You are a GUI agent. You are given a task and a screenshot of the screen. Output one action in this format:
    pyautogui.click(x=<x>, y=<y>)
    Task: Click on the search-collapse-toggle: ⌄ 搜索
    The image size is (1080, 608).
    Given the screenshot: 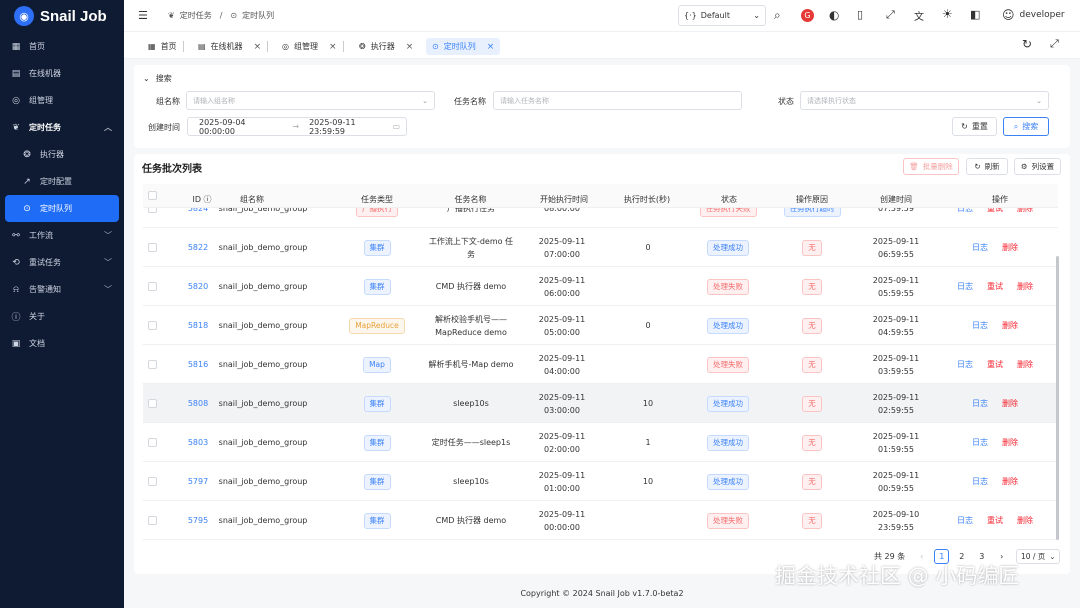 What is the action you would take?
    pyautogui.click(x=157, y=78)
    